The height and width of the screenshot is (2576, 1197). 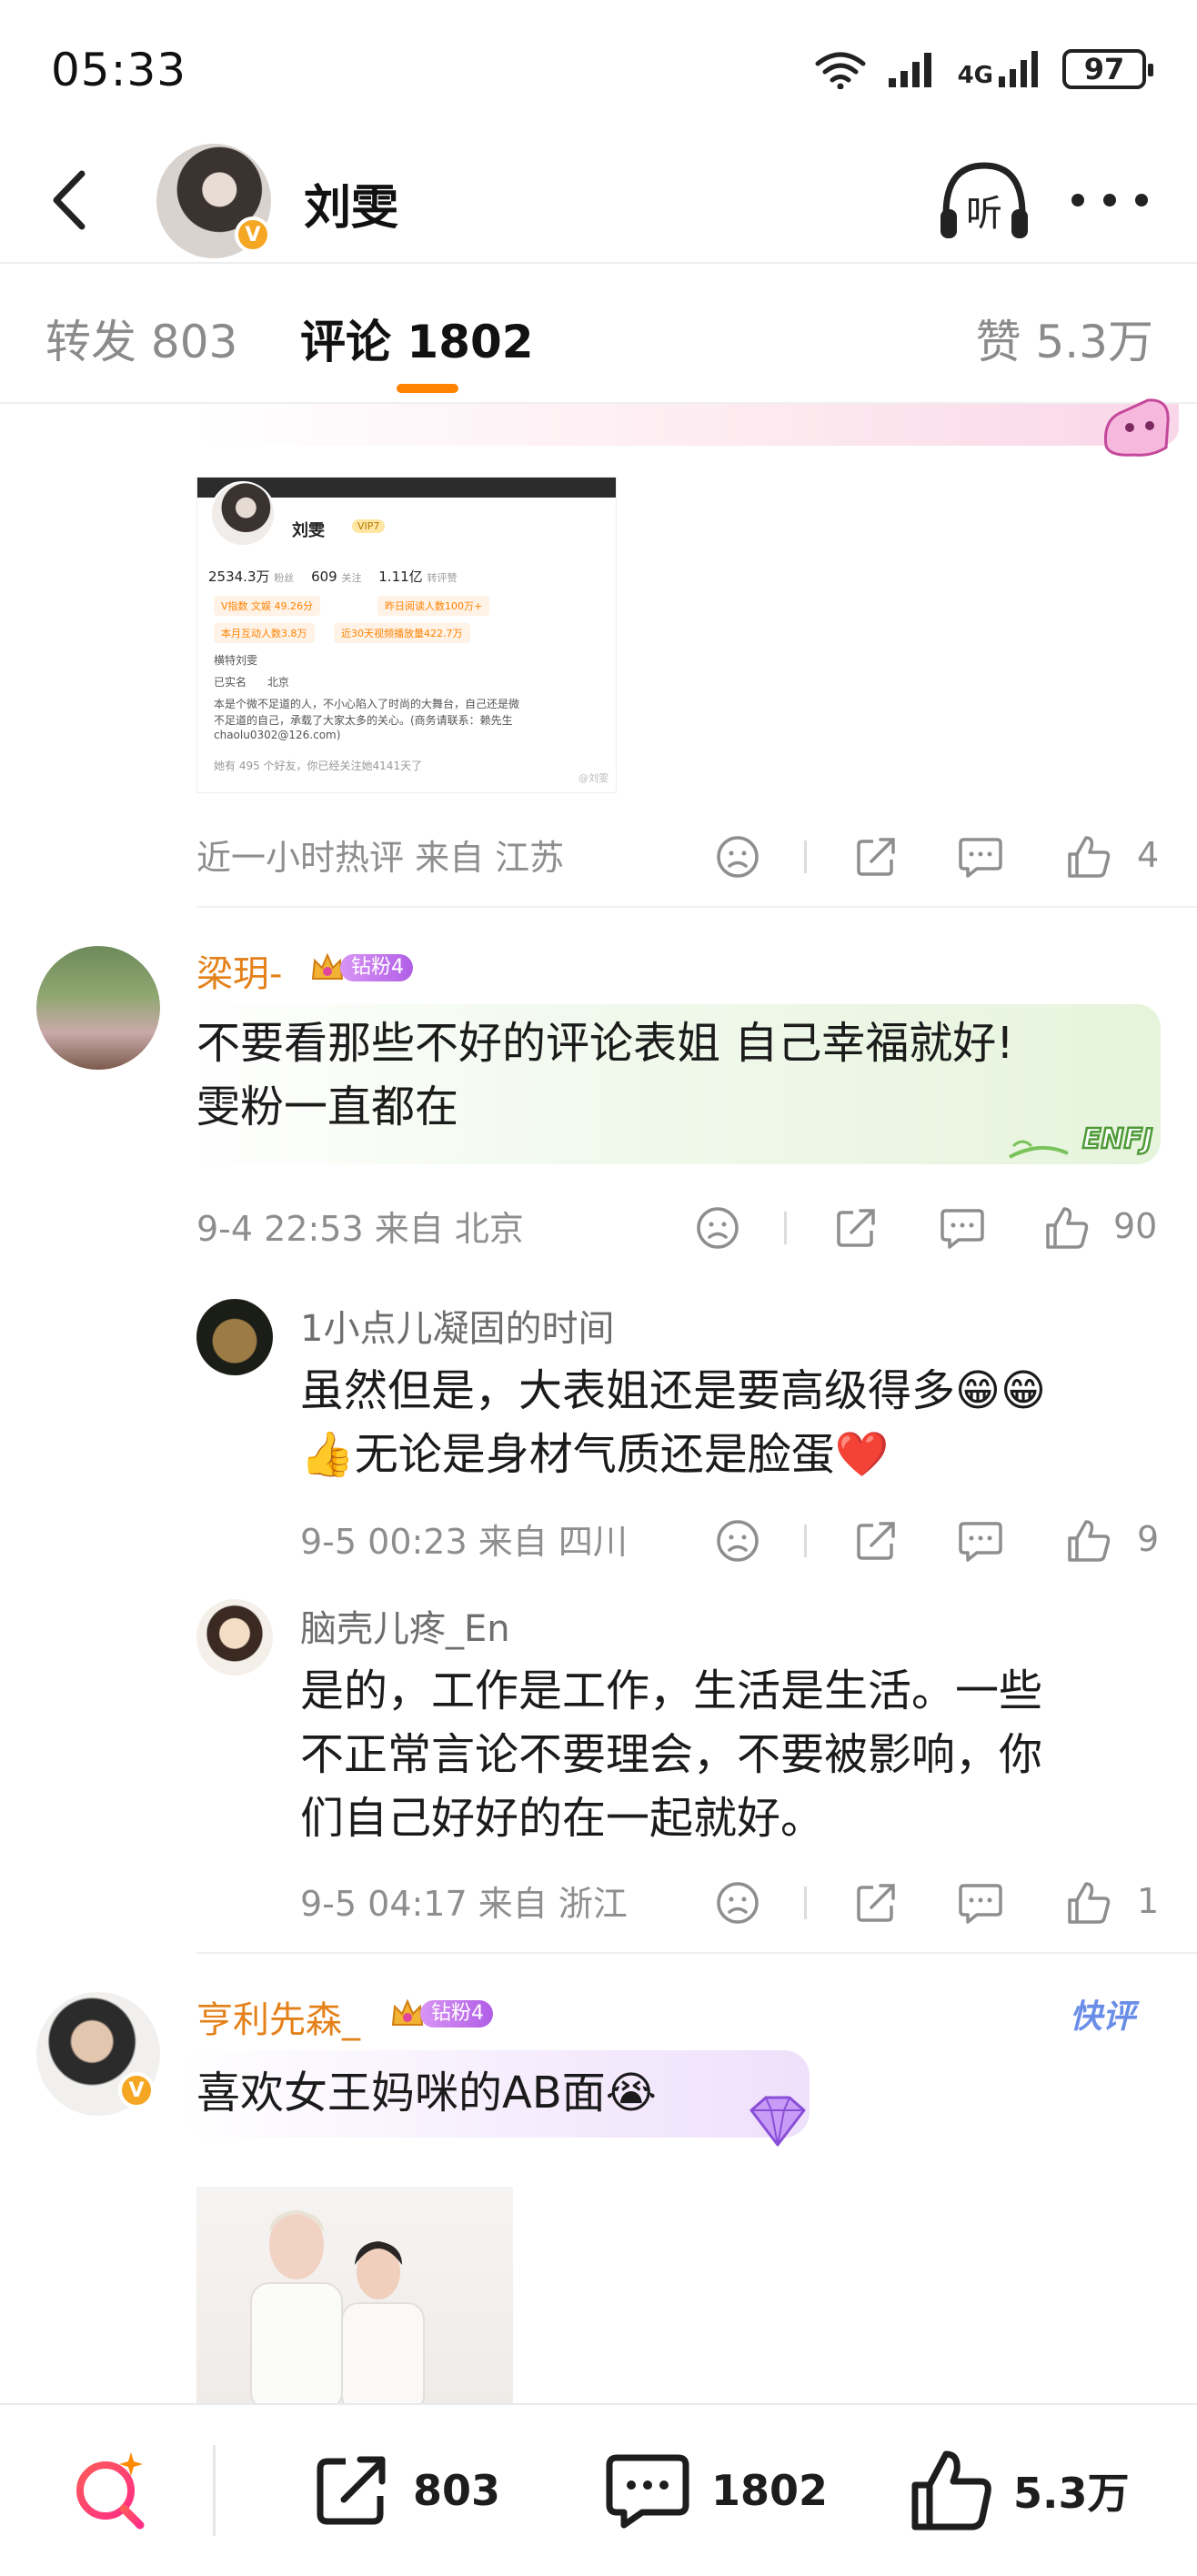 What do you see at coordinates (236, 660) in the screenshot?
I see `screenshot-line: 横特刘雯` at bounding box center [236, 660].